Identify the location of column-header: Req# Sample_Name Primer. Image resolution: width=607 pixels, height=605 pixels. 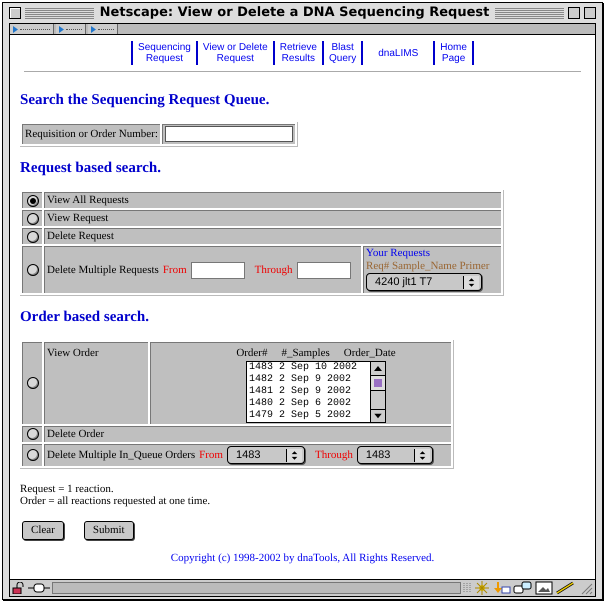
(428, 266).